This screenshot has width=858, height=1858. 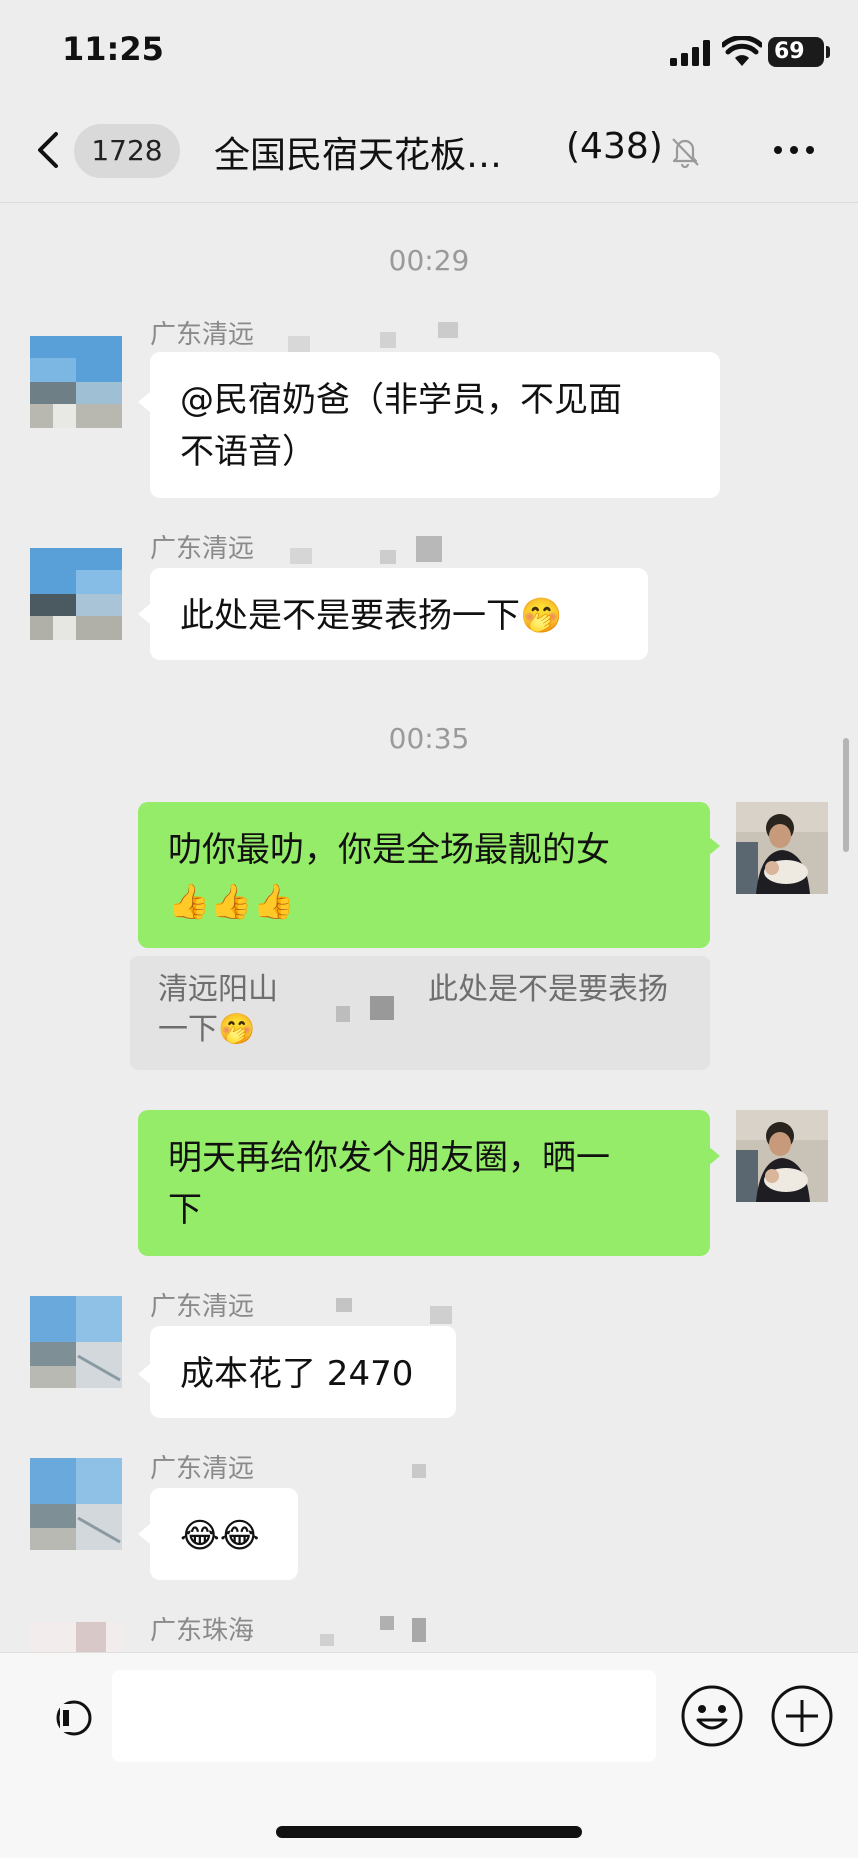 I want to click on message-bubble: 叻你最叻，你是全场最靓的女 👍👍👍, so click(x=424, y=875).